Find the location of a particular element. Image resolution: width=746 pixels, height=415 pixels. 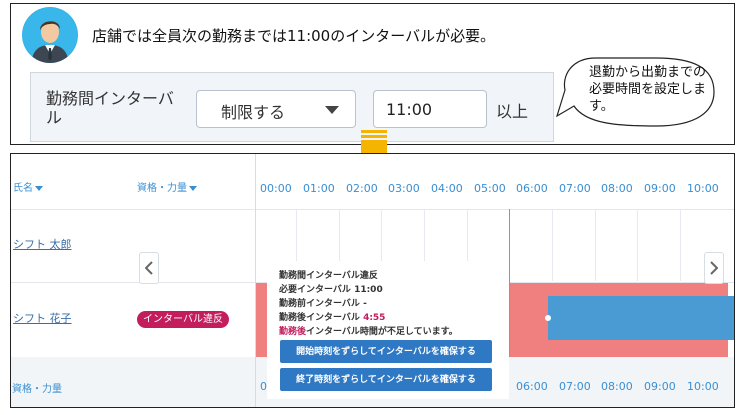

limit-select: 制限する is located at coordinates (276, 109).